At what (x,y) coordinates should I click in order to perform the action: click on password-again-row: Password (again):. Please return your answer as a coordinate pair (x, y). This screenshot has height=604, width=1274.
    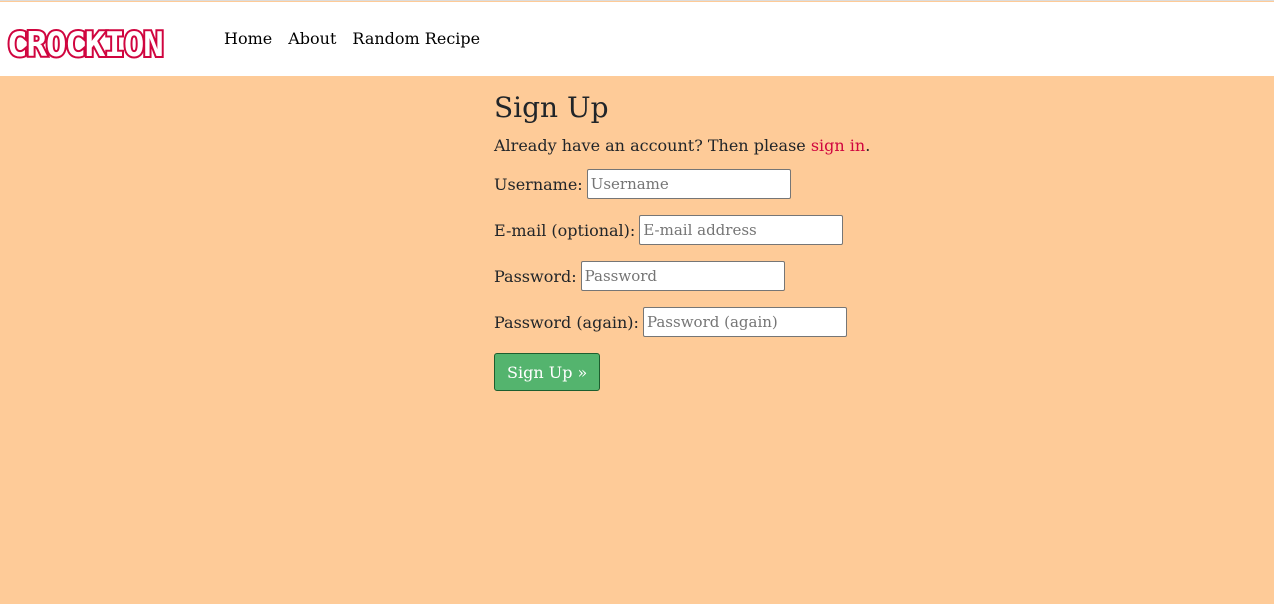
    Looking at the image, I should click on (744, 322).